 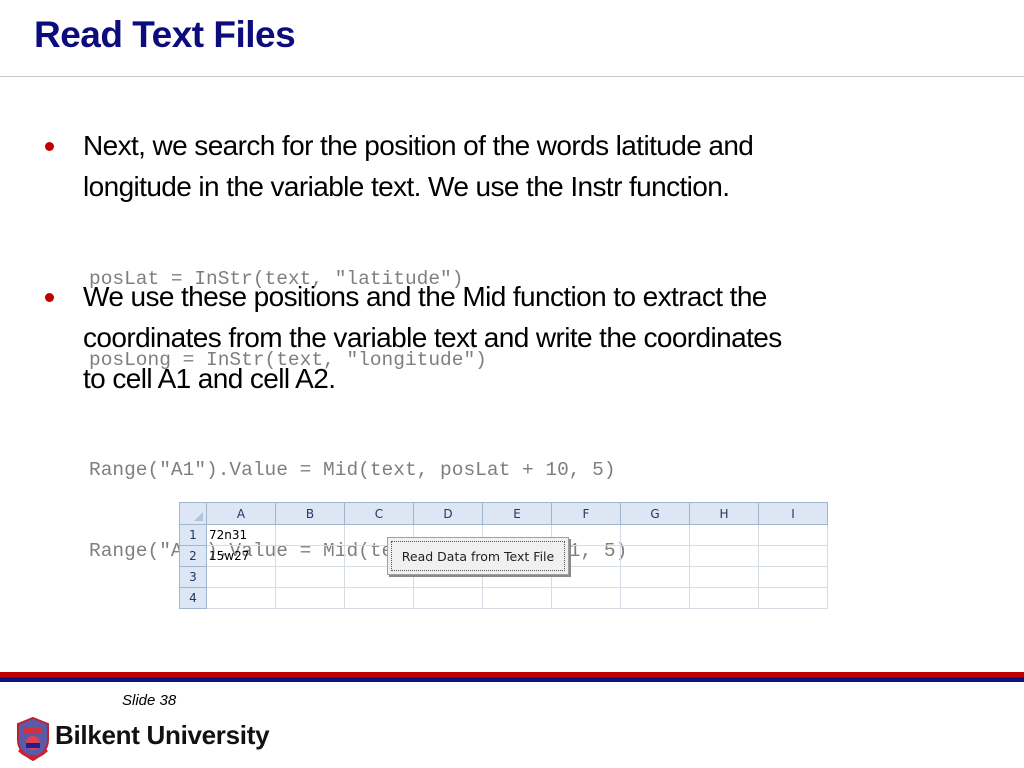 I want to click on select-all-corner, so click(x=193, y=513).